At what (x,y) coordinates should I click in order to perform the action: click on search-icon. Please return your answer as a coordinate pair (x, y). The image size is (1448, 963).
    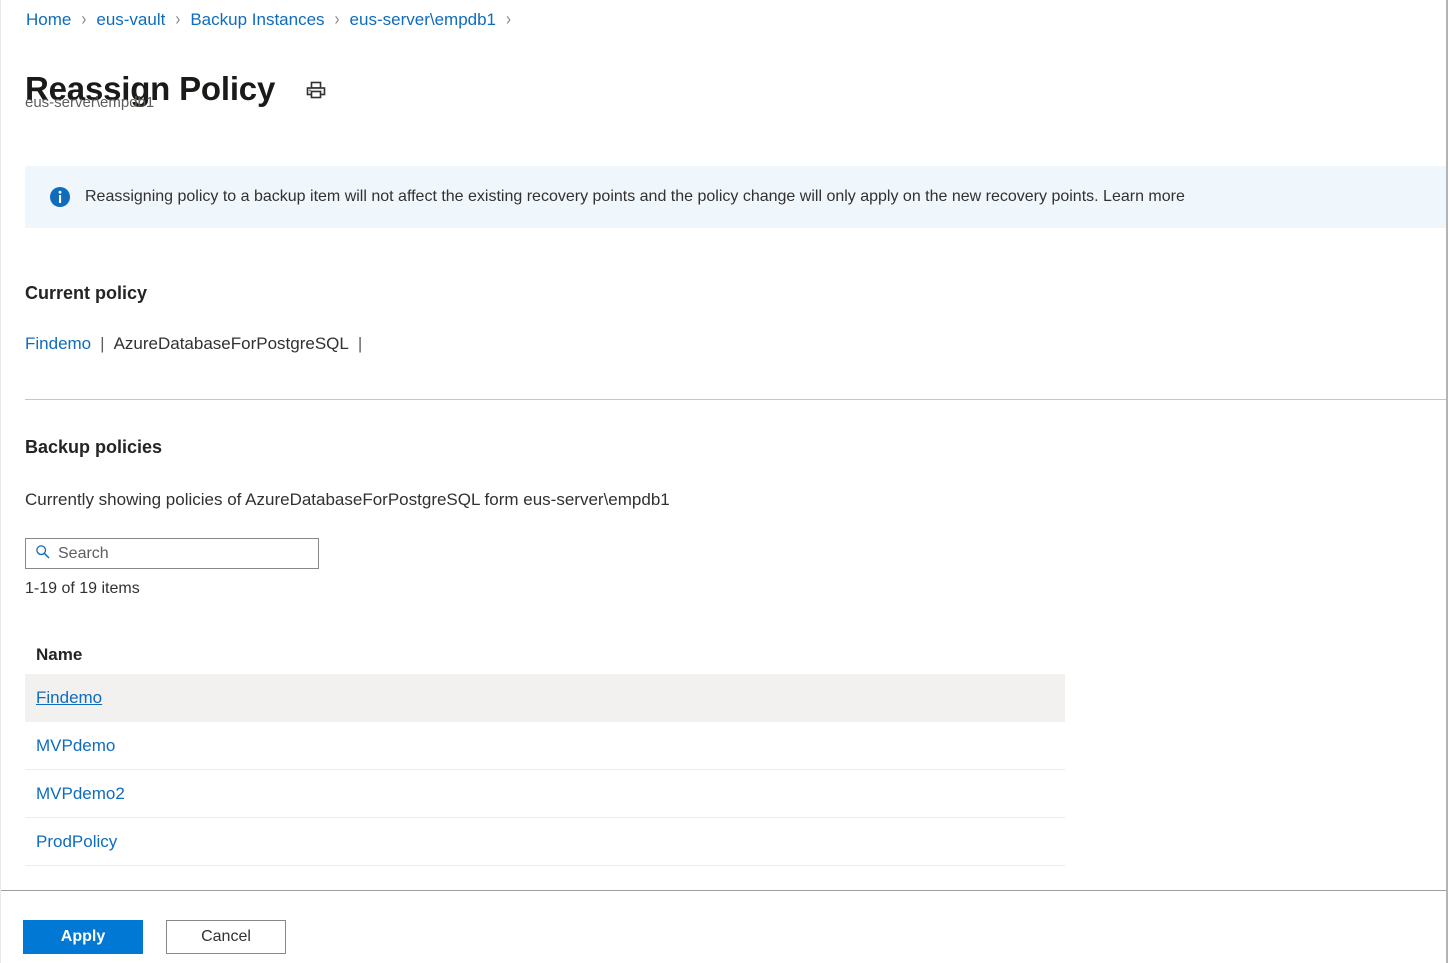
    Looking at the image, I should click on (42, 554).